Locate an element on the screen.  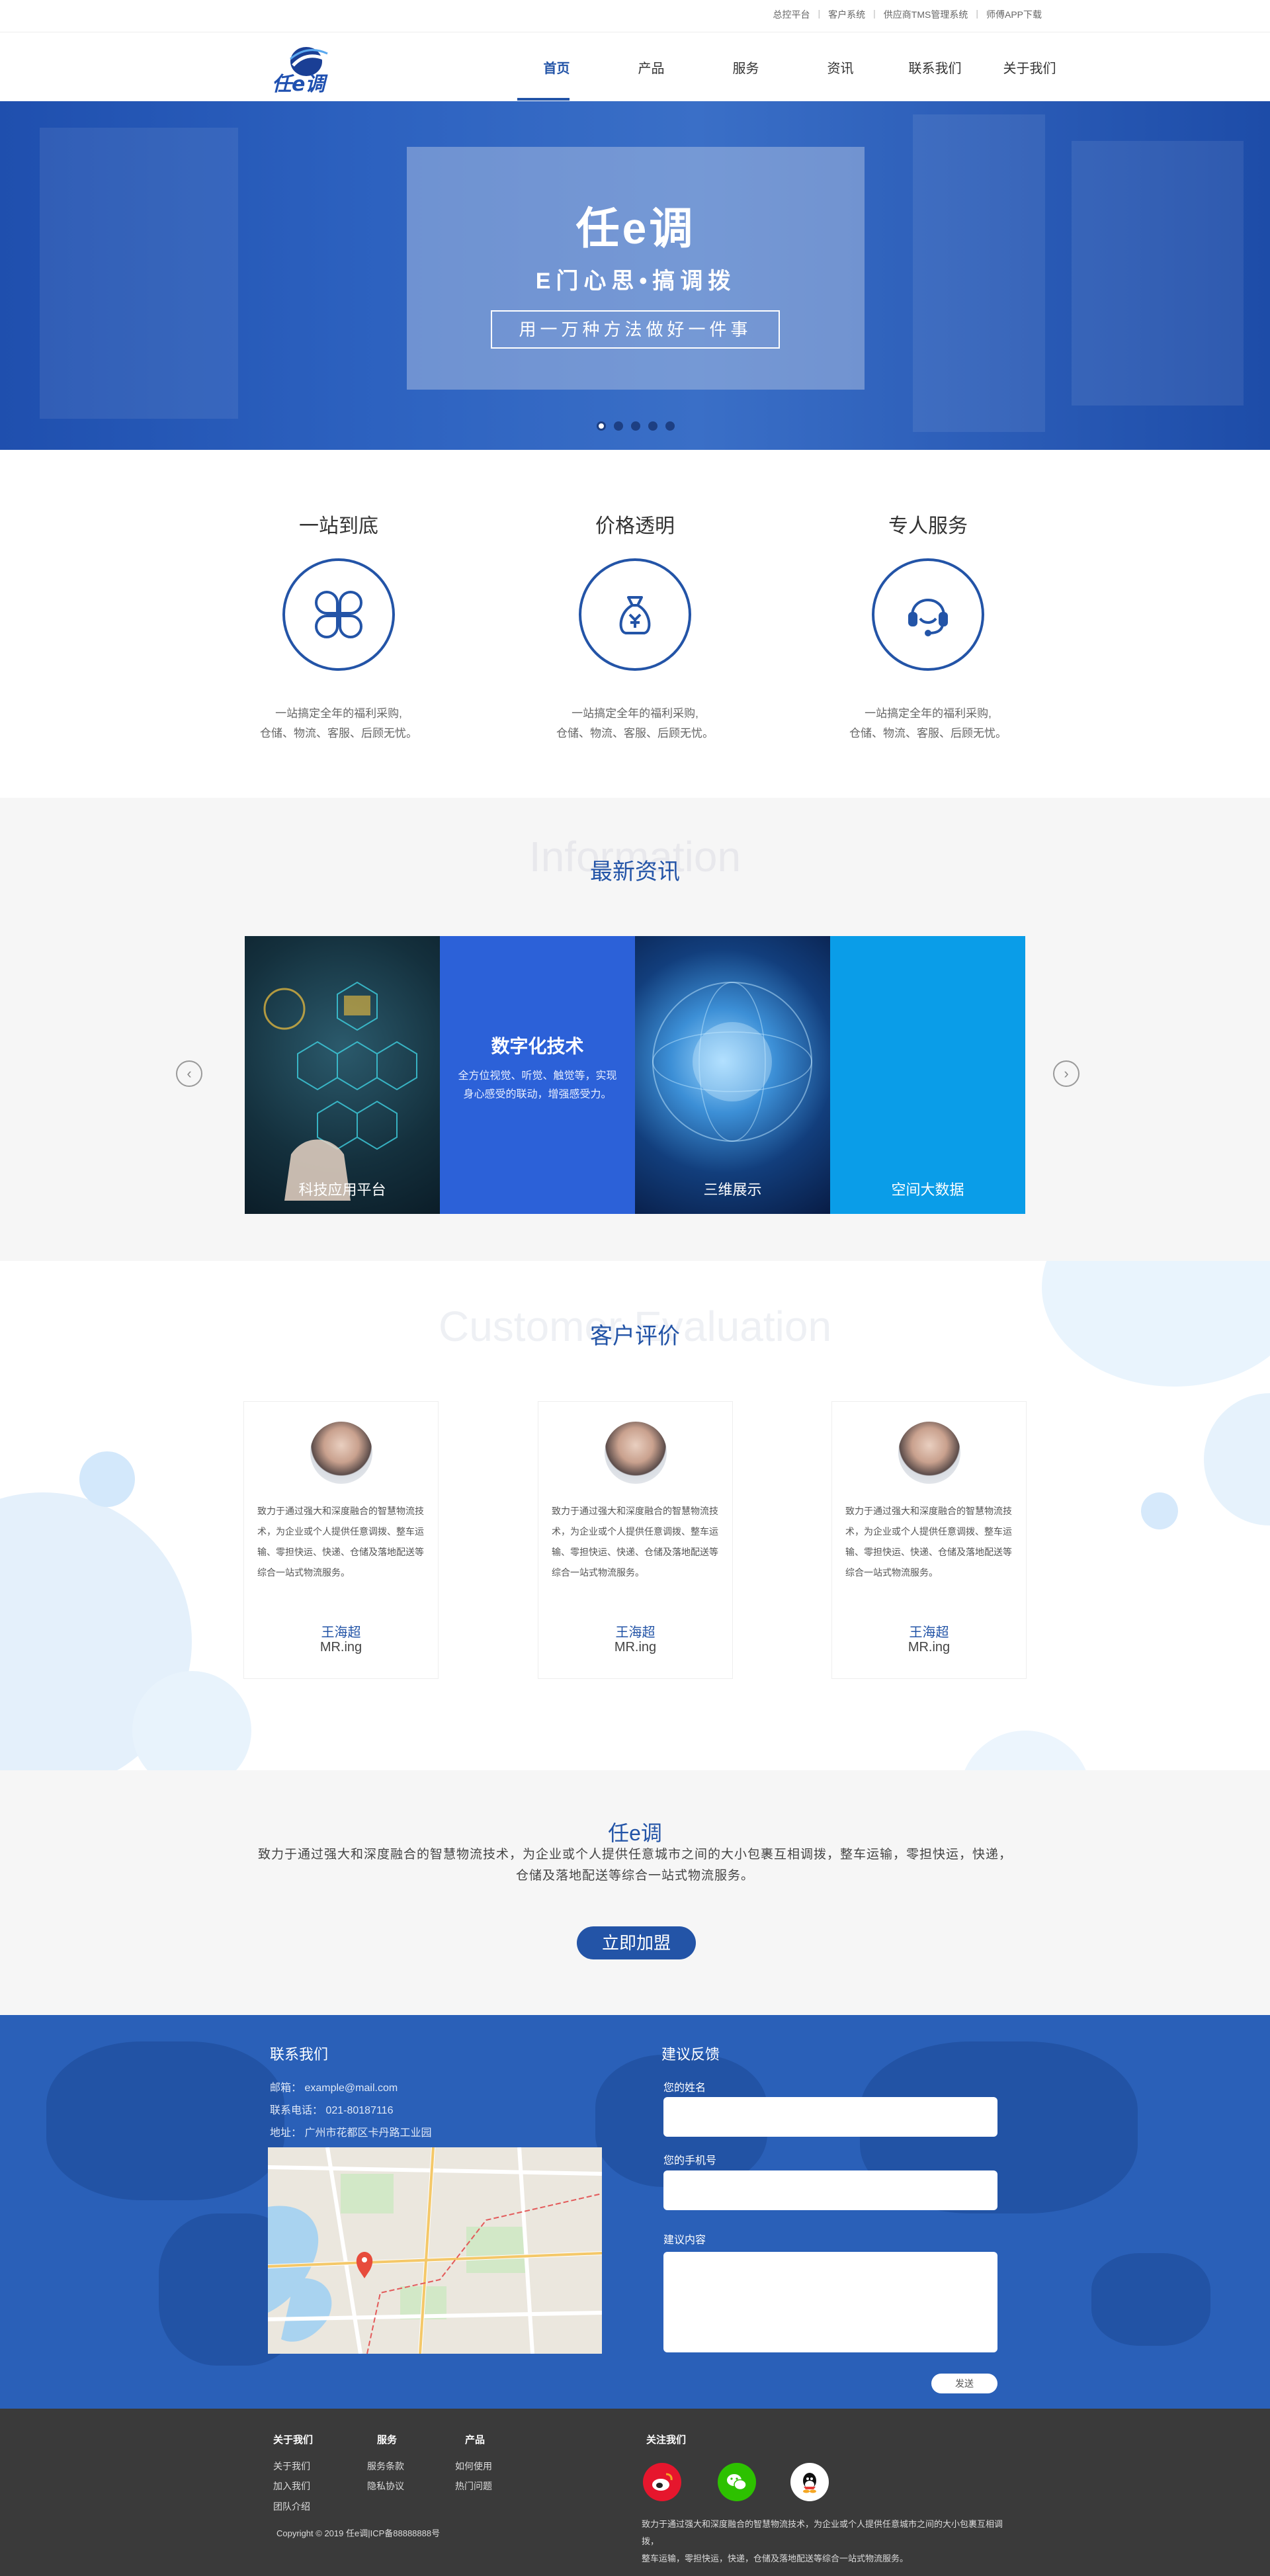
slide-caption: 科技应用平台 is located at coordinates (342, 1189).